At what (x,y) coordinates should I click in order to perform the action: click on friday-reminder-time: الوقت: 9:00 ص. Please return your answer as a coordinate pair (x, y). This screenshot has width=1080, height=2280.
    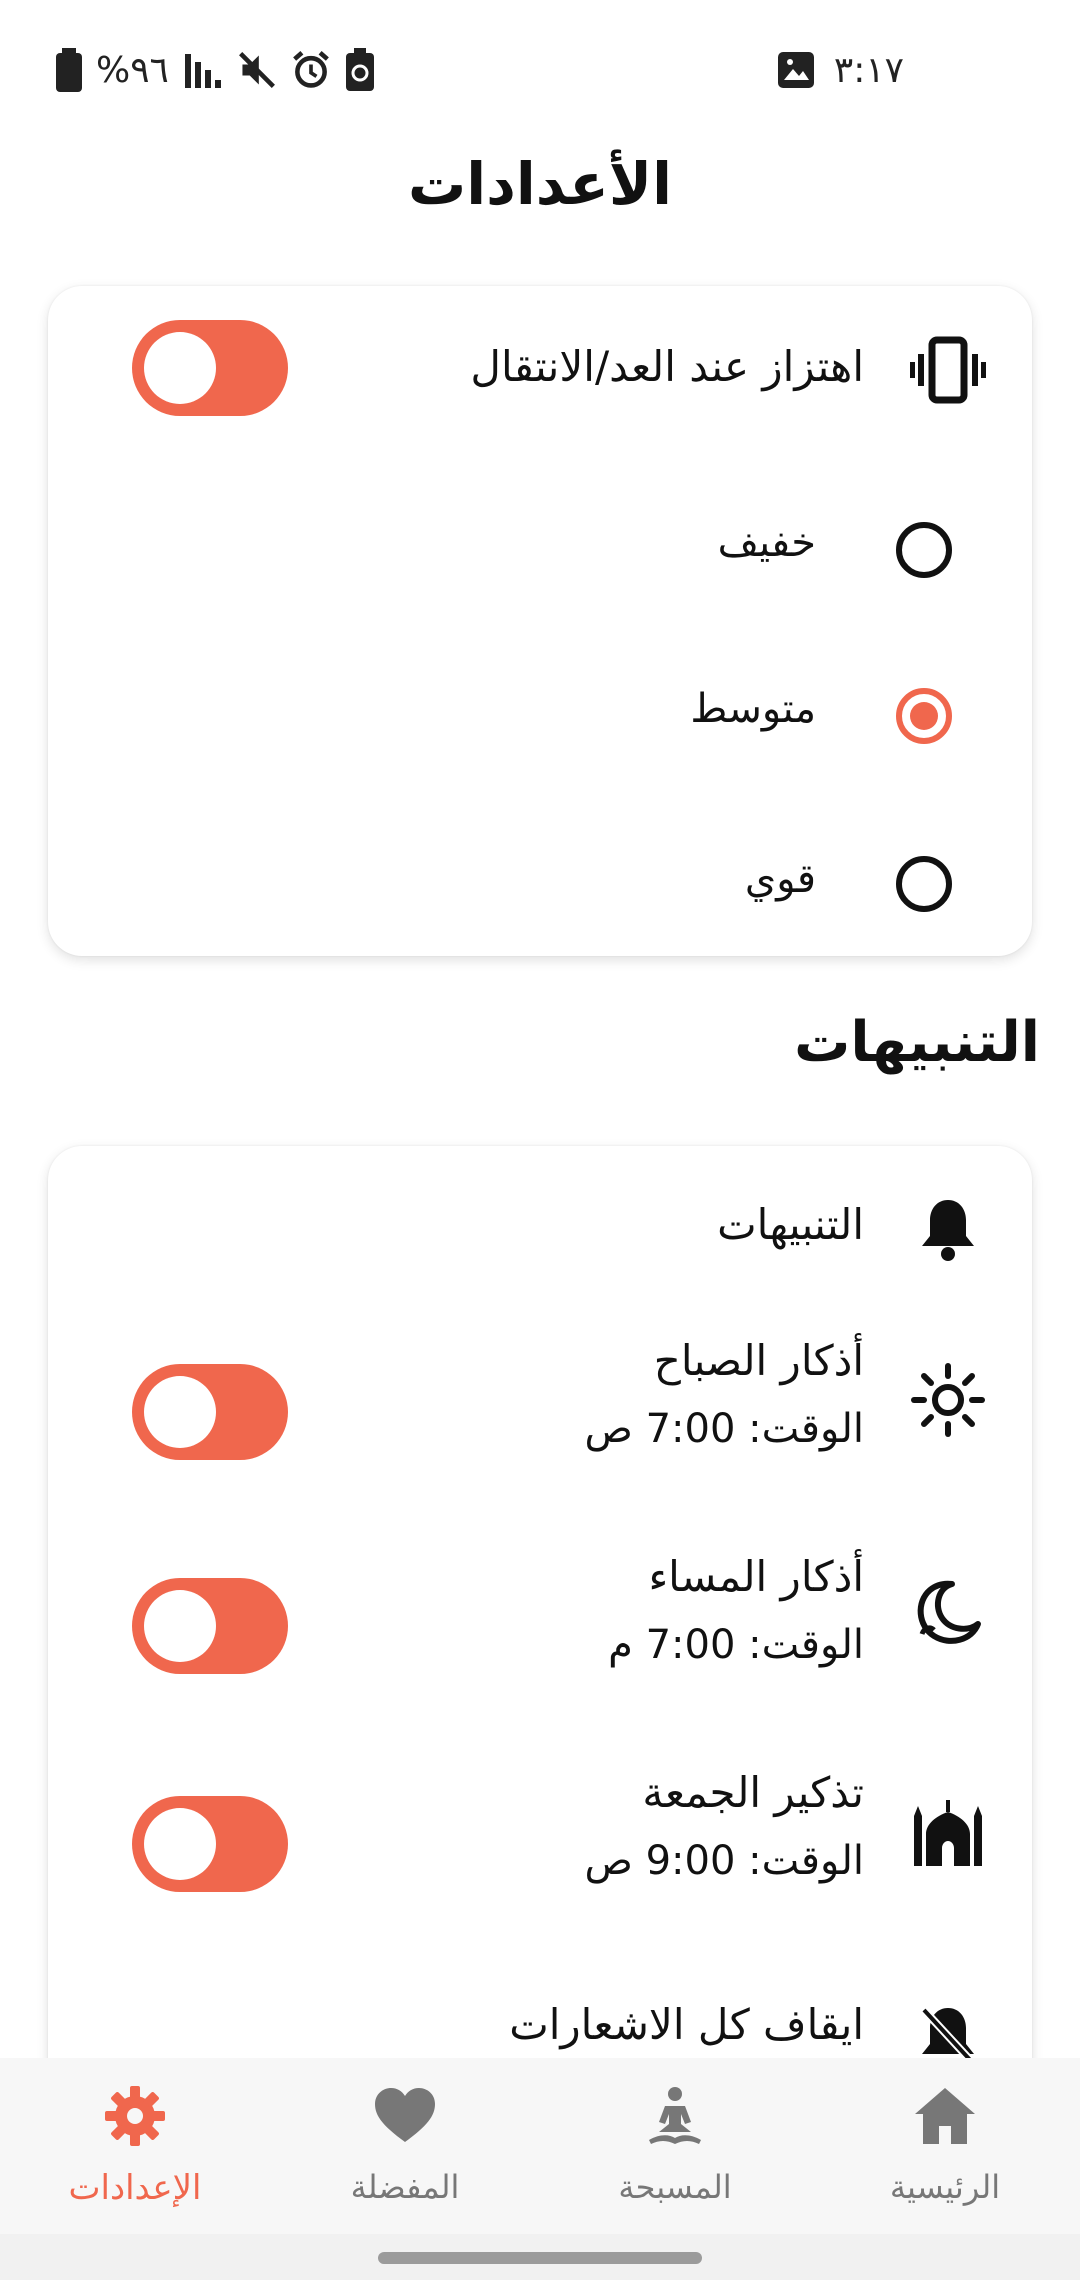
    Looking at the image, I should click on (724, 1861).